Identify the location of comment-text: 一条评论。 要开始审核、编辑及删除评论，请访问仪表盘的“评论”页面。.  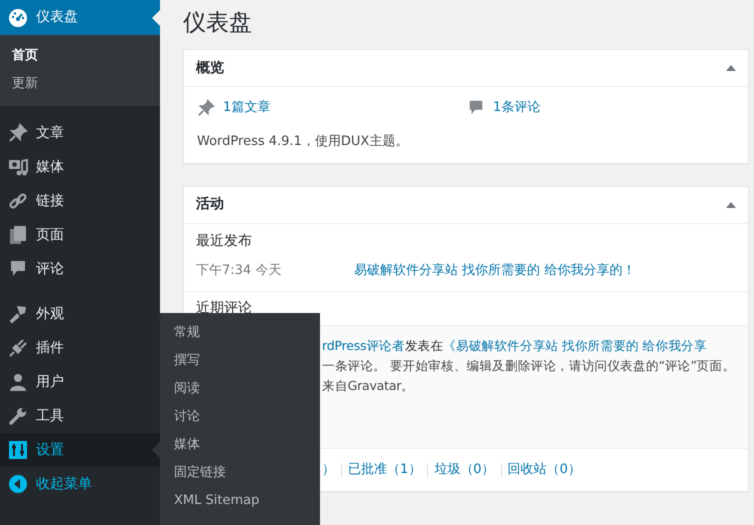
(529, 365).